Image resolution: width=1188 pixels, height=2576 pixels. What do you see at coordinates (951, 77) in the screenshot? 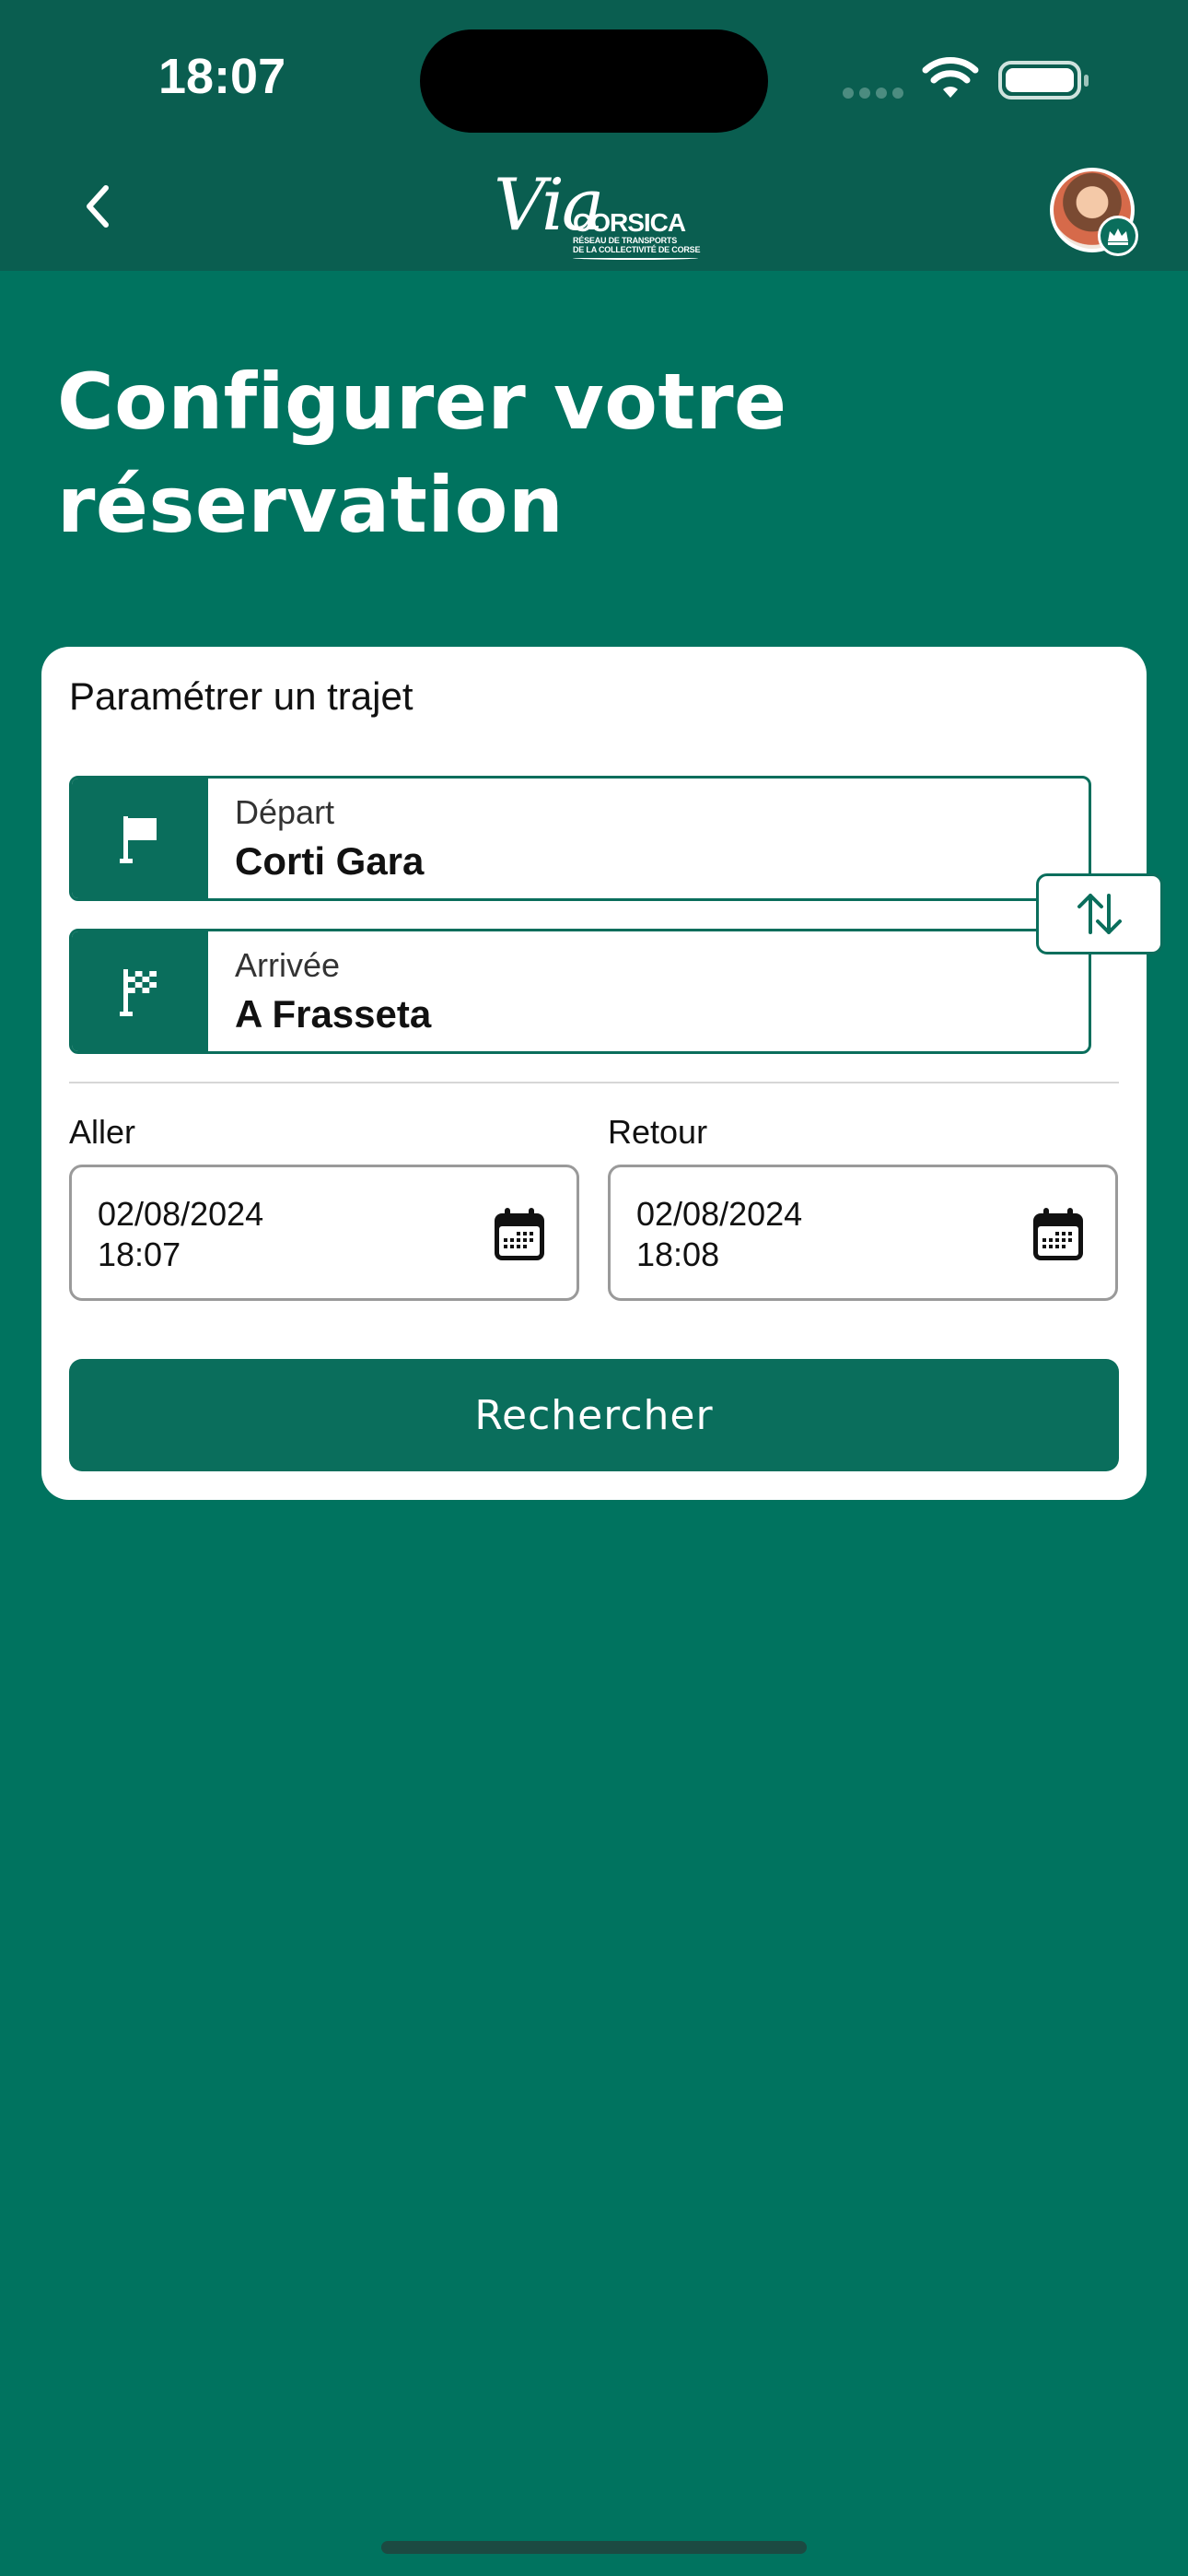
I see `wifi-icon` at bounding box center [951, 77].